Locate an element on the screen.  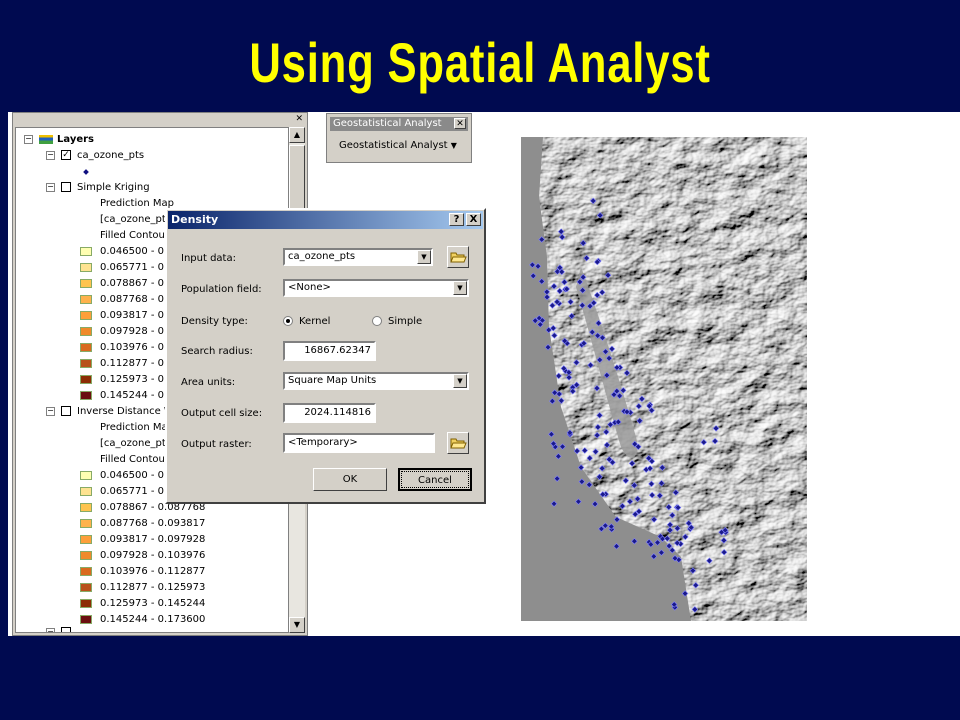
class-label: 0.103976 - 0.112877 is located at coordinates (153, 571).